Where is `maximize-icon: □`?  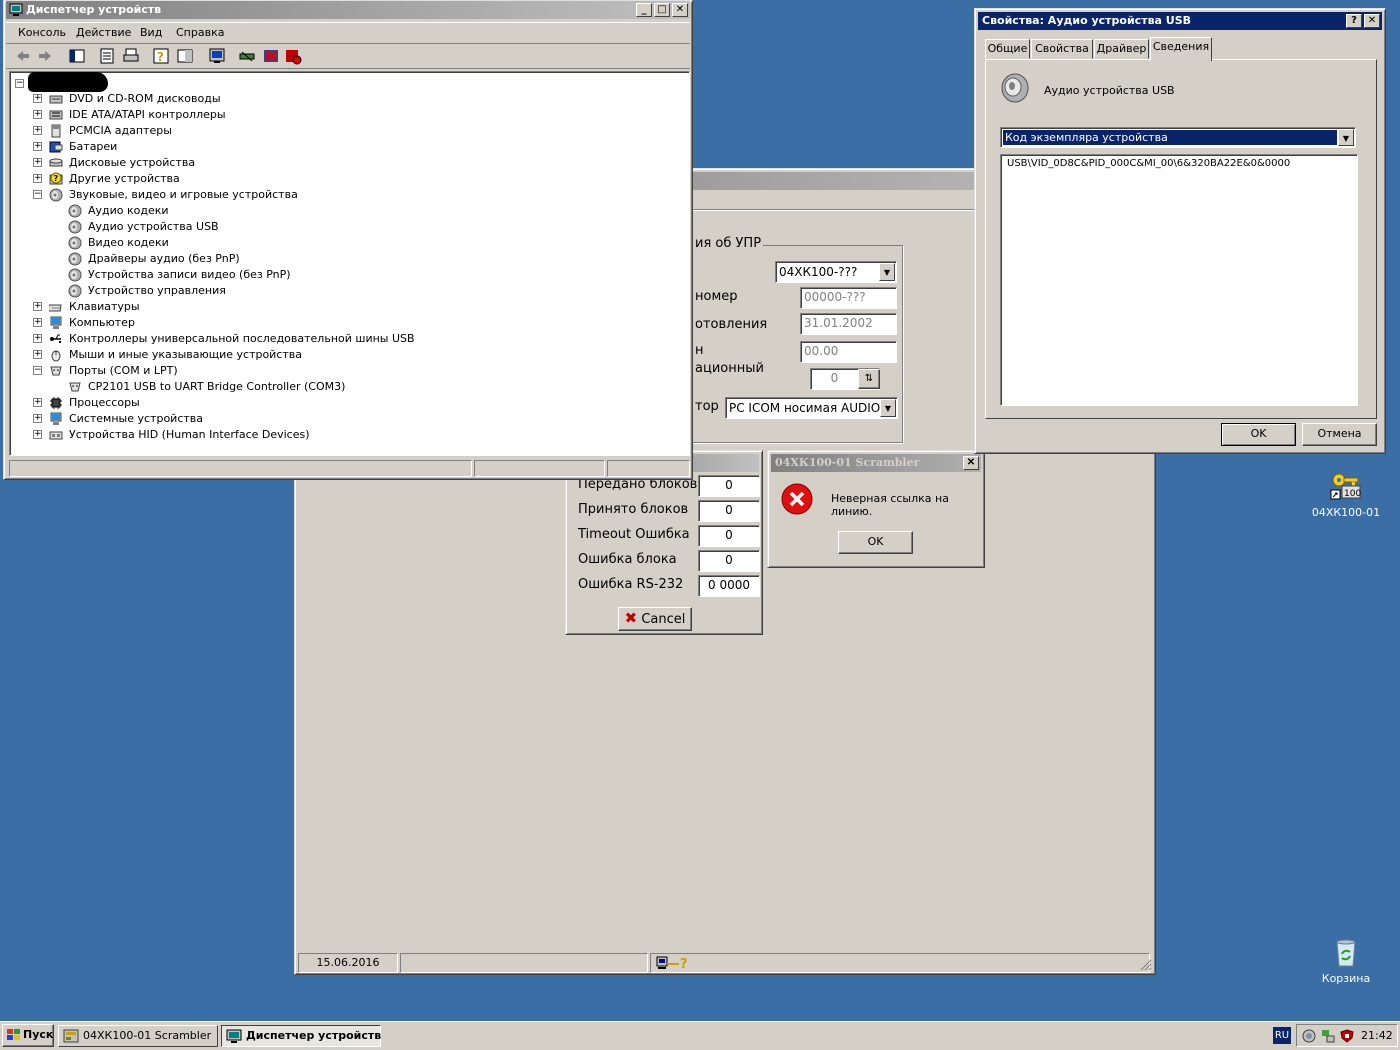 maximize-icon: □ is located at coordinates (662, 10).